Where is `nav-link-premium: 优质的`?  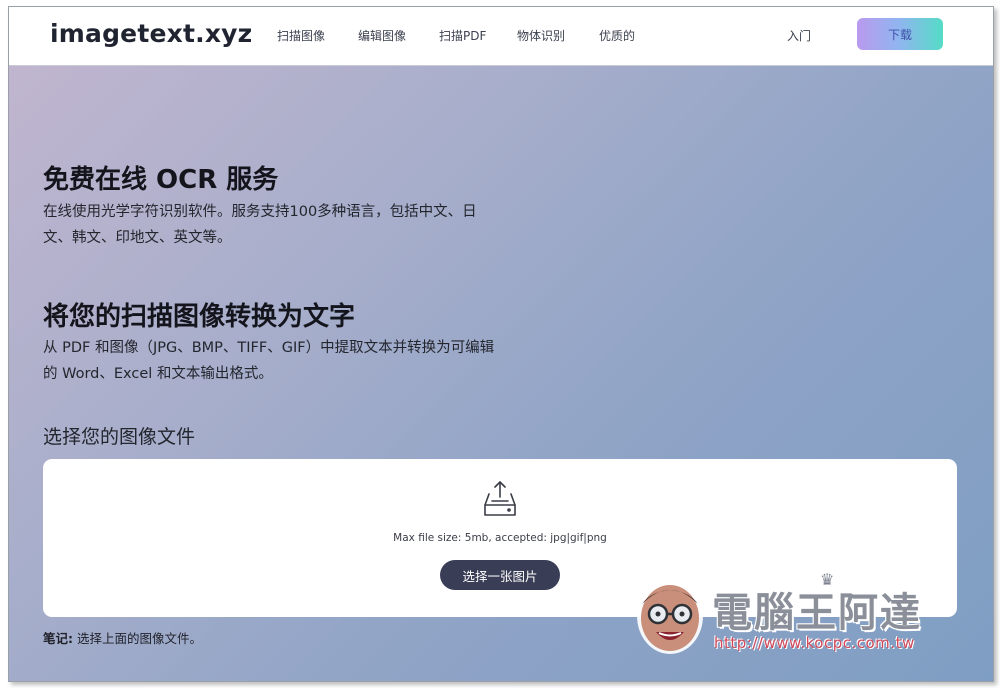
nav-link-premium: 优质的 is located at coordinates (617, 35).